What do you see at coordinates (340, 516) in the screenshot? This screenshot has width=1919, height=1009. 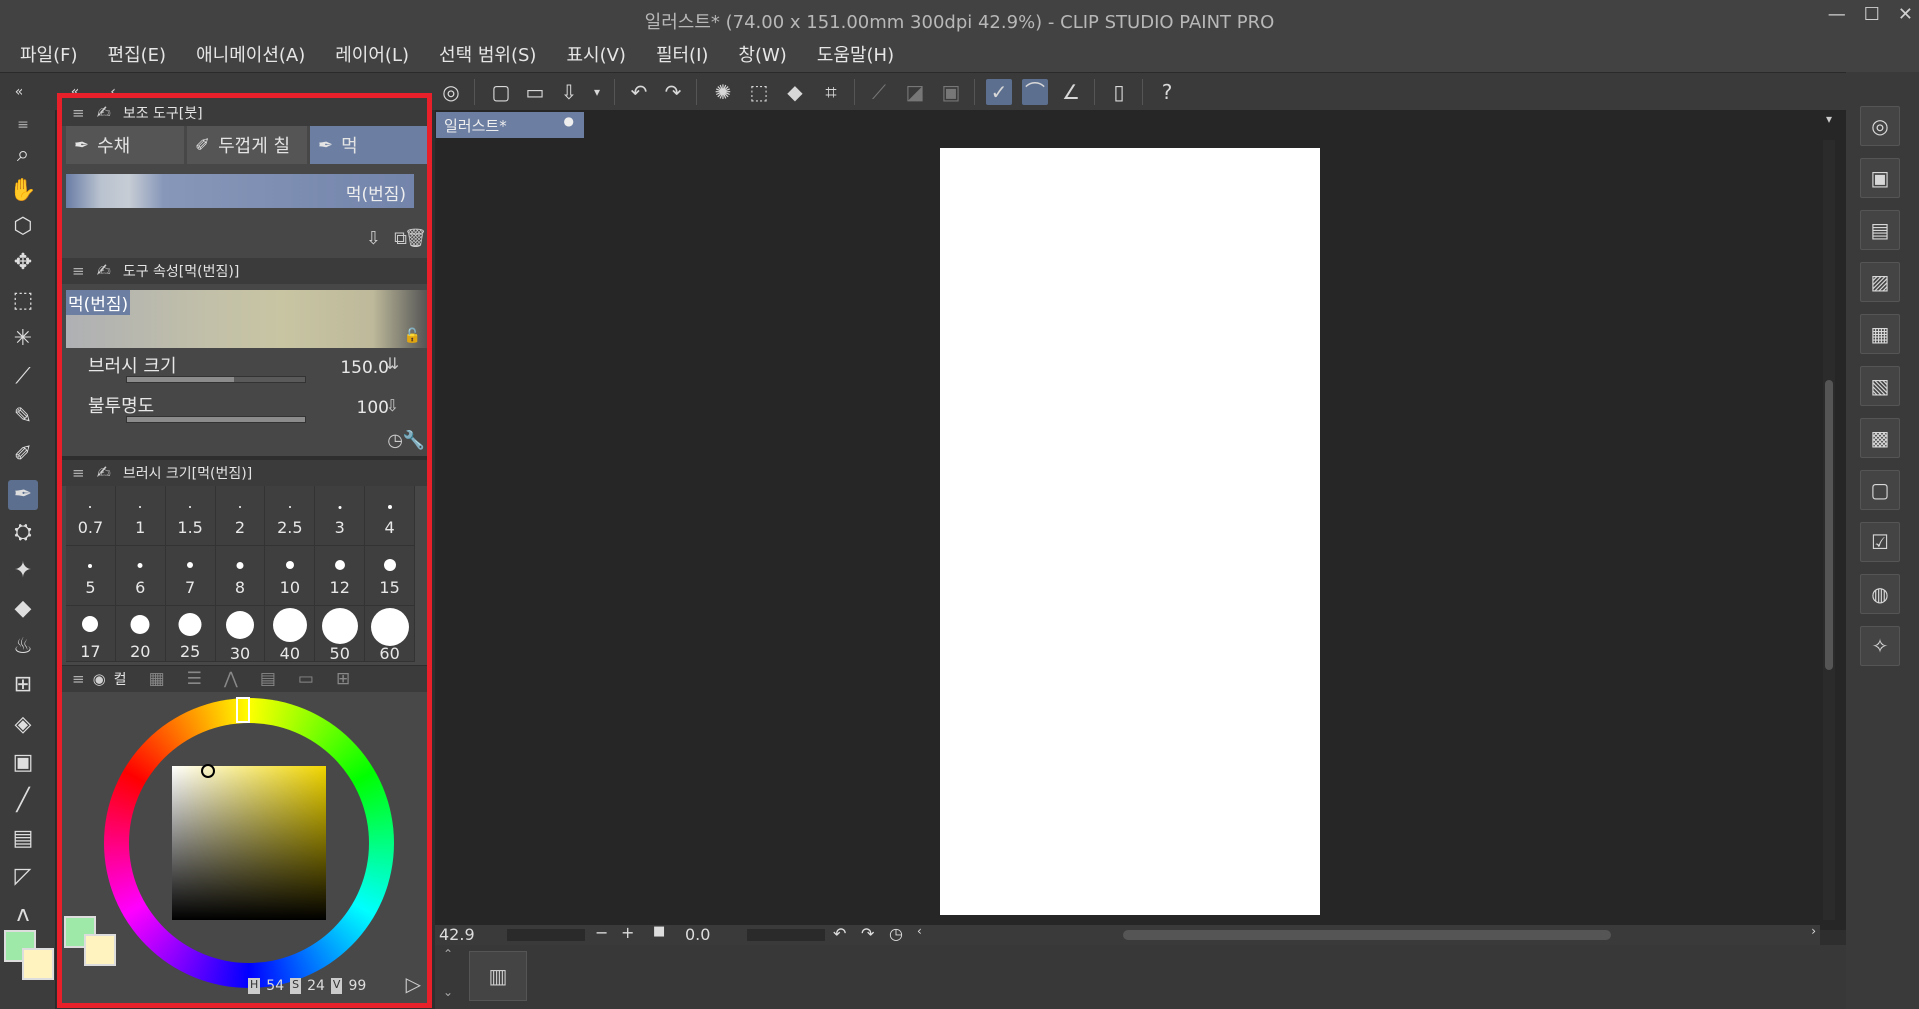 I see `size-cell: 3` at bounding box center [340, 516].